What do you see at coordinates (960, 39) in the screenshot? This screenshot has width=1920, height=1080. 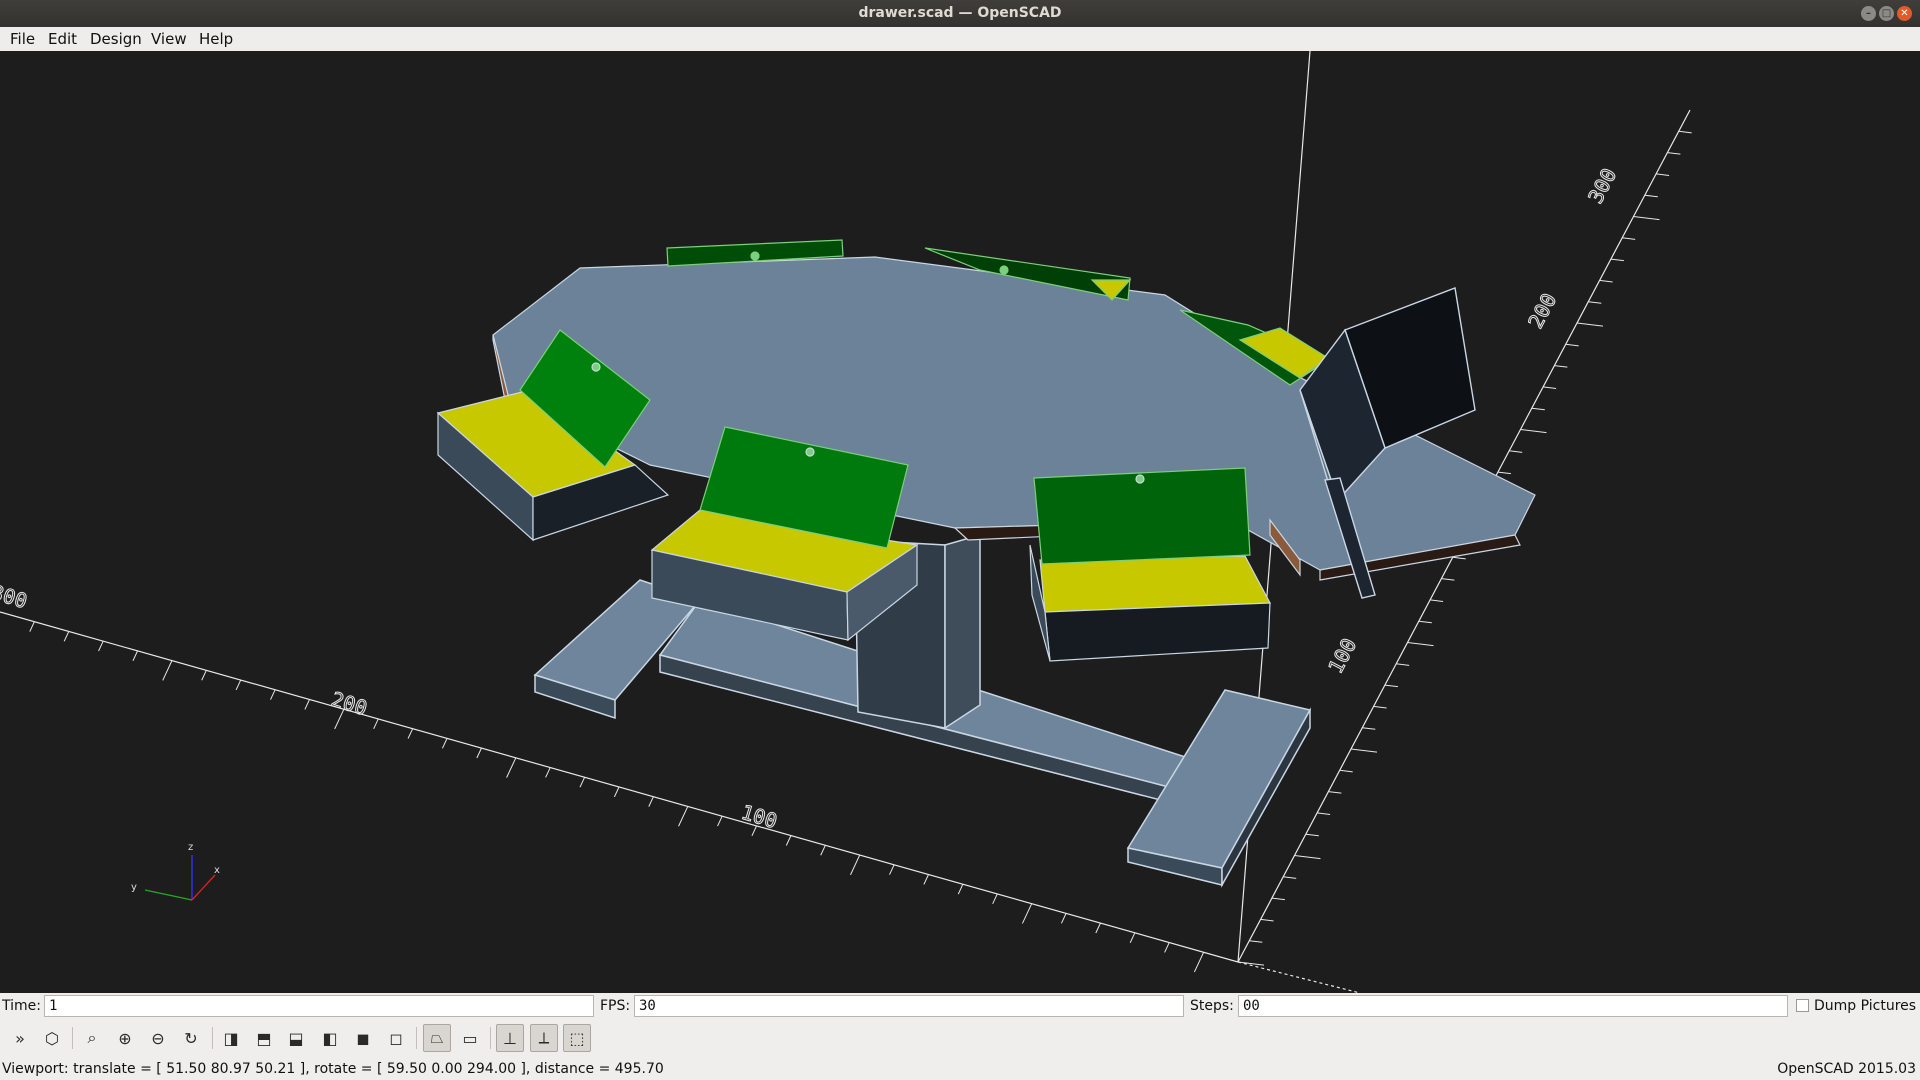 I see `menu-bar: File Edit Design View Help` at bounding box center [960, 39].